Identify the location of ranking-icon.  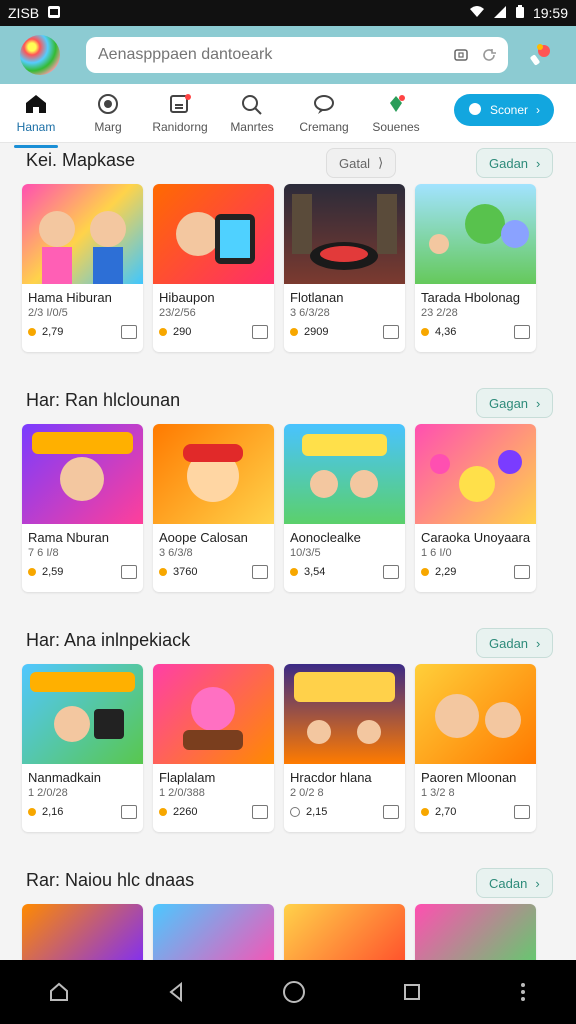
(180, 104).